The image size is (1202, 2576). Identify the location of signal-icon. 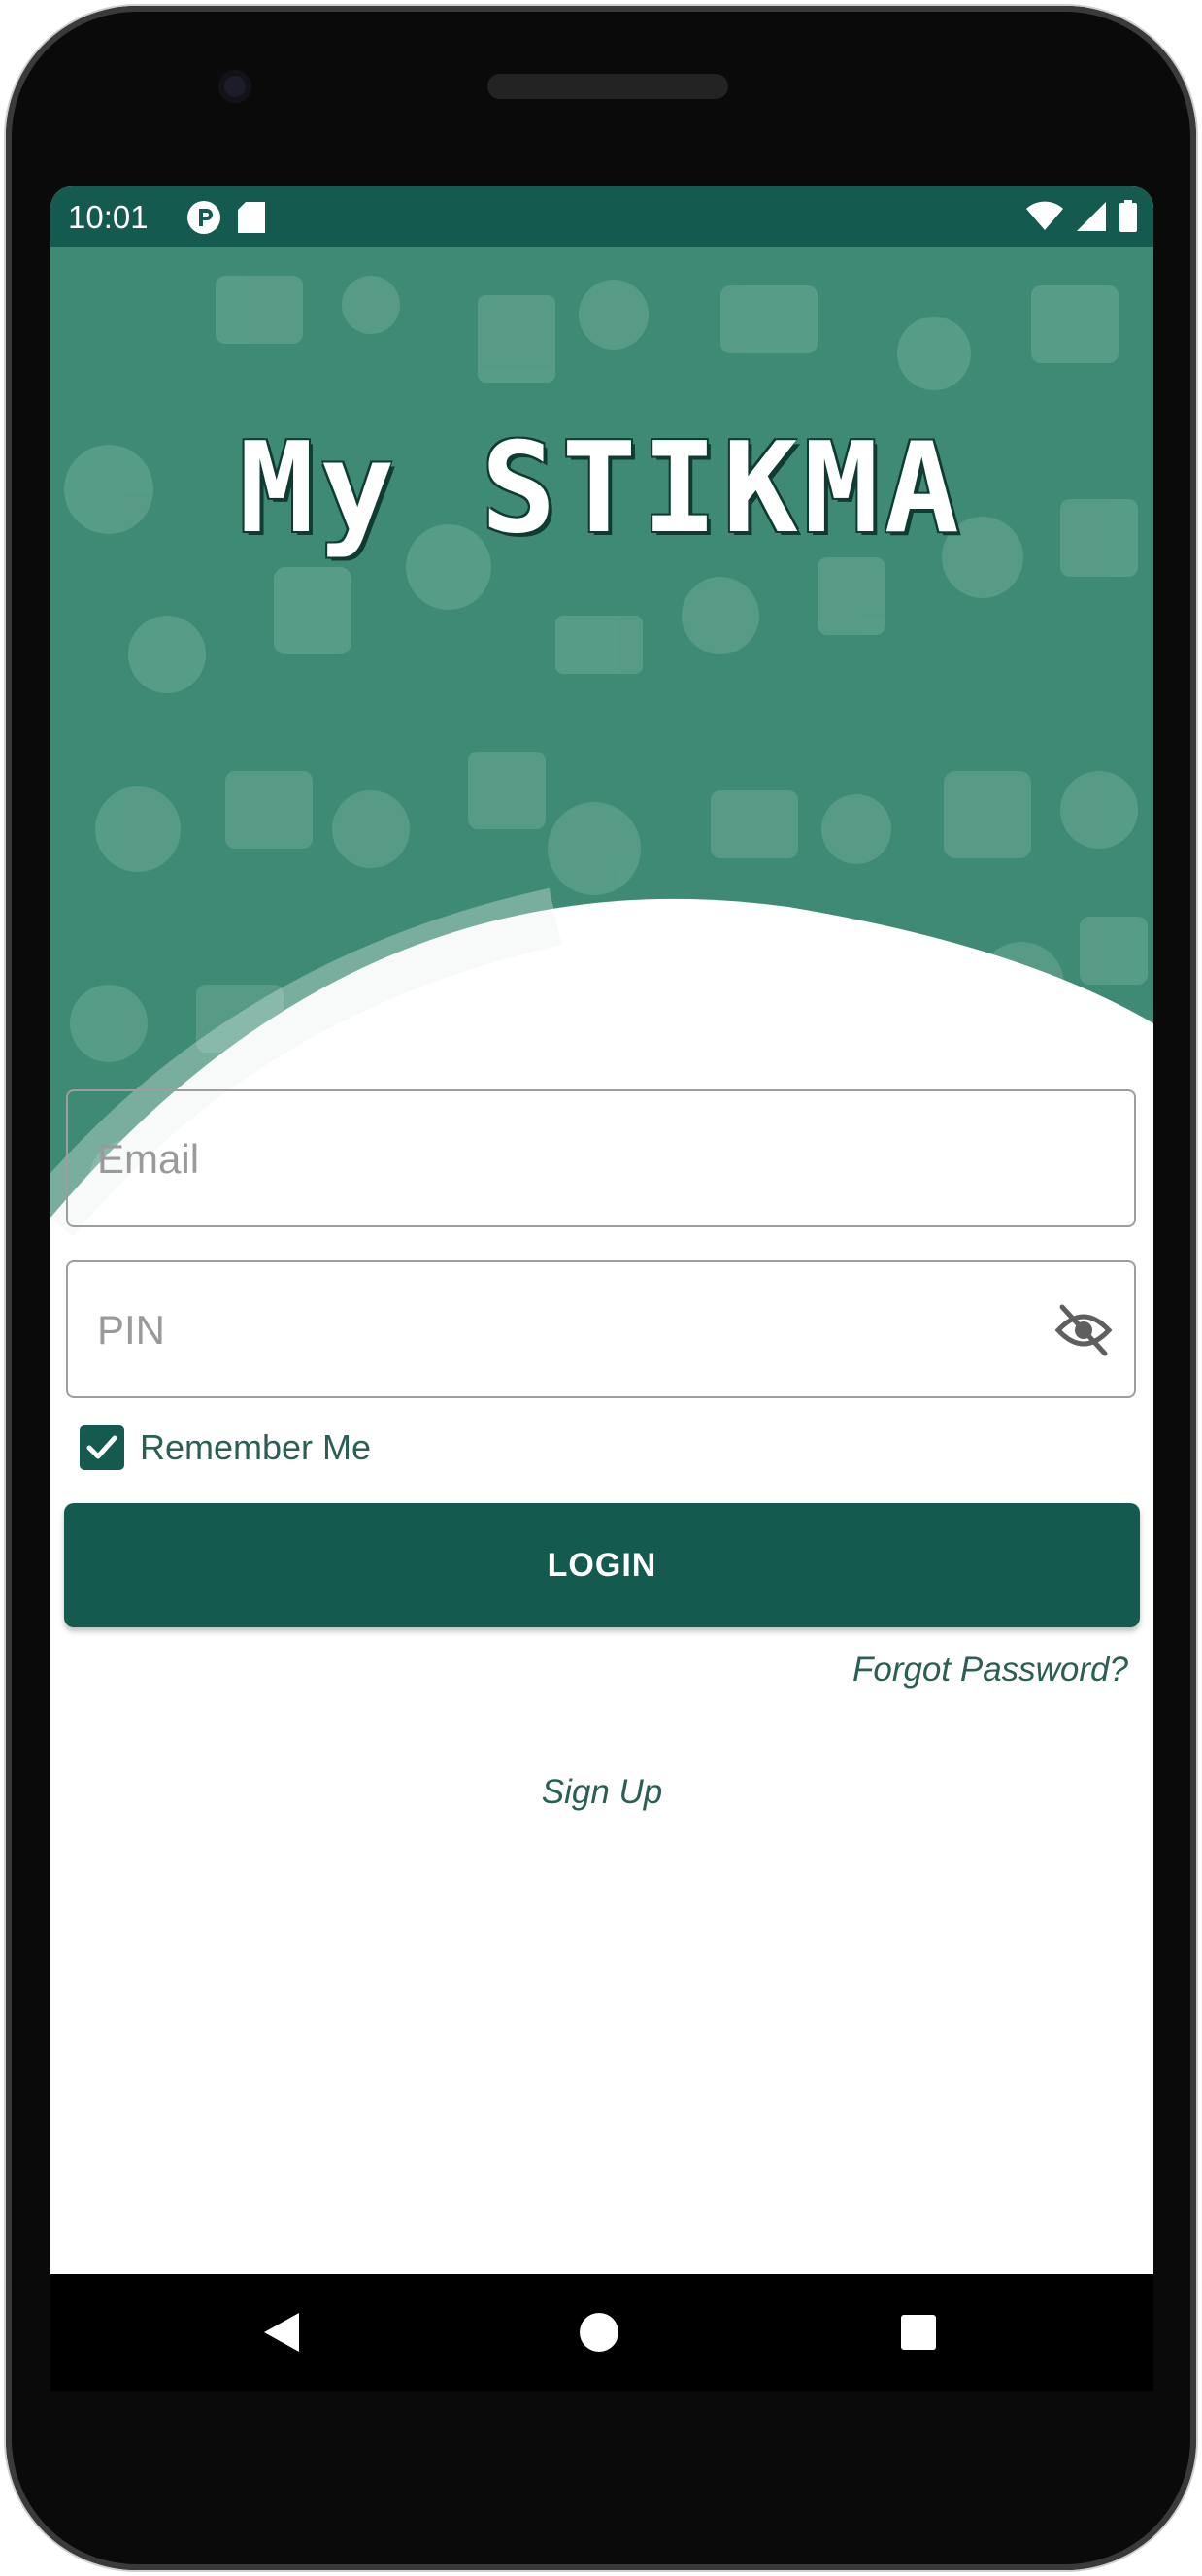
(1091, 217).